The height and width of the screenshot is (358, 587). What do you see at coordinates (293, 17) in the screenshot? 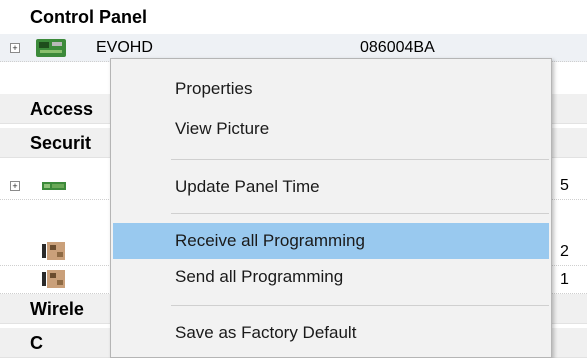
I see `section-header-control-panel: Control Panel` at bounding box center [293, 17].